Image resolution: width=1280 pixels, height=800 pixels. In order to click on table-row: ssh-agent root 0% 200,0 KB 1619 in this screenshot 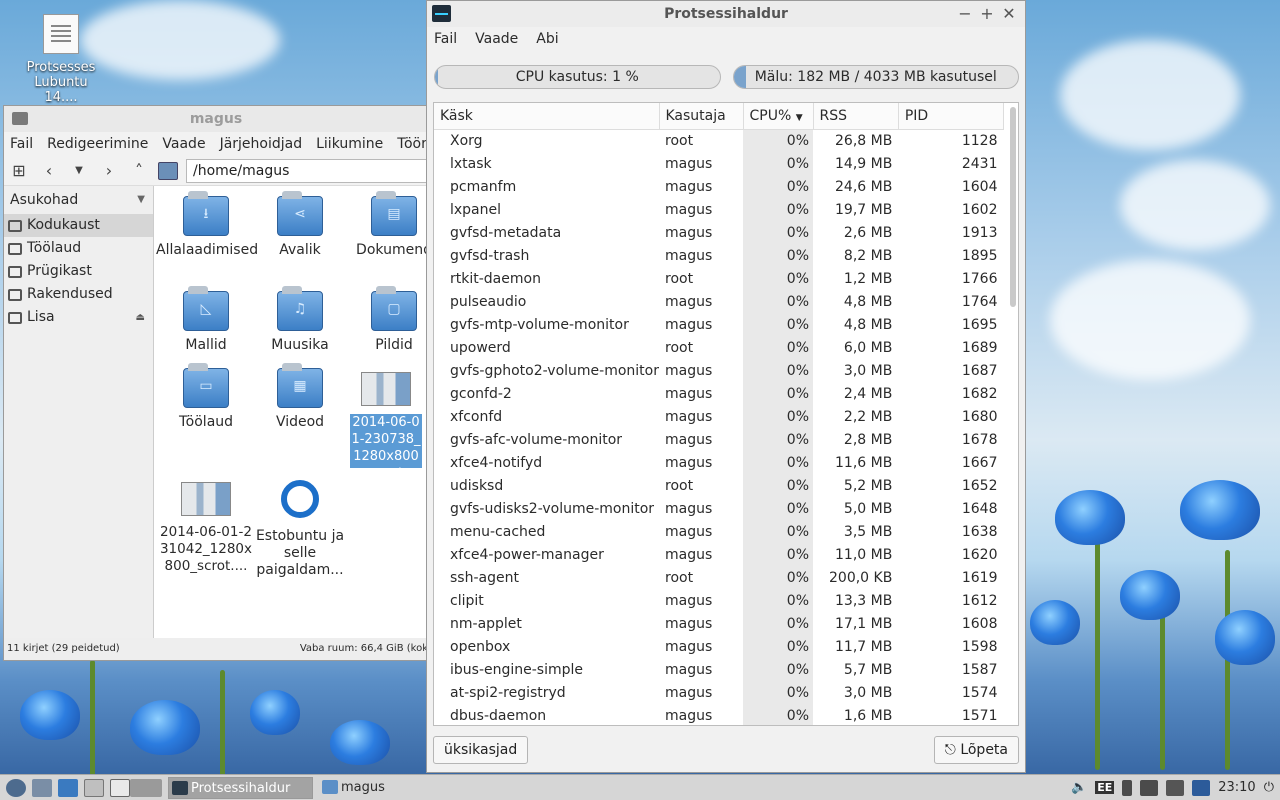, I will do `click(719, 577)`.